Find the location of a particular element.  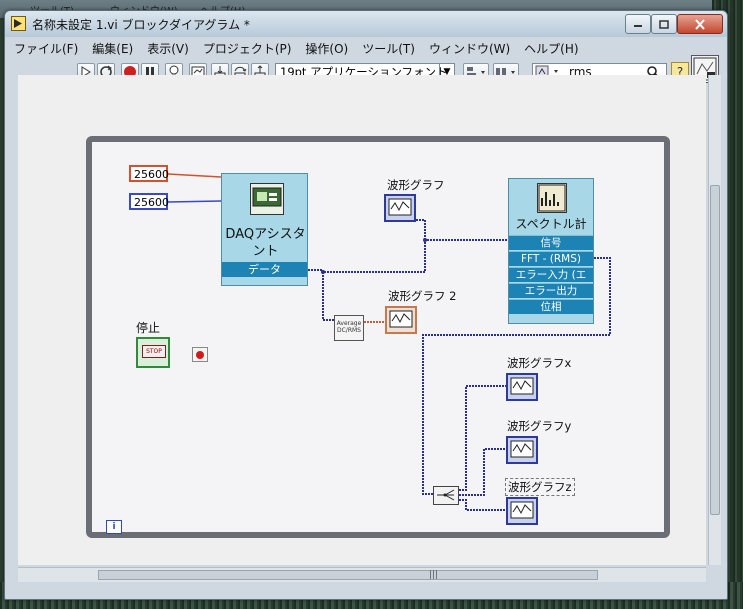

numeric-constant-2: 25600 is located at coordinates (149, 201).